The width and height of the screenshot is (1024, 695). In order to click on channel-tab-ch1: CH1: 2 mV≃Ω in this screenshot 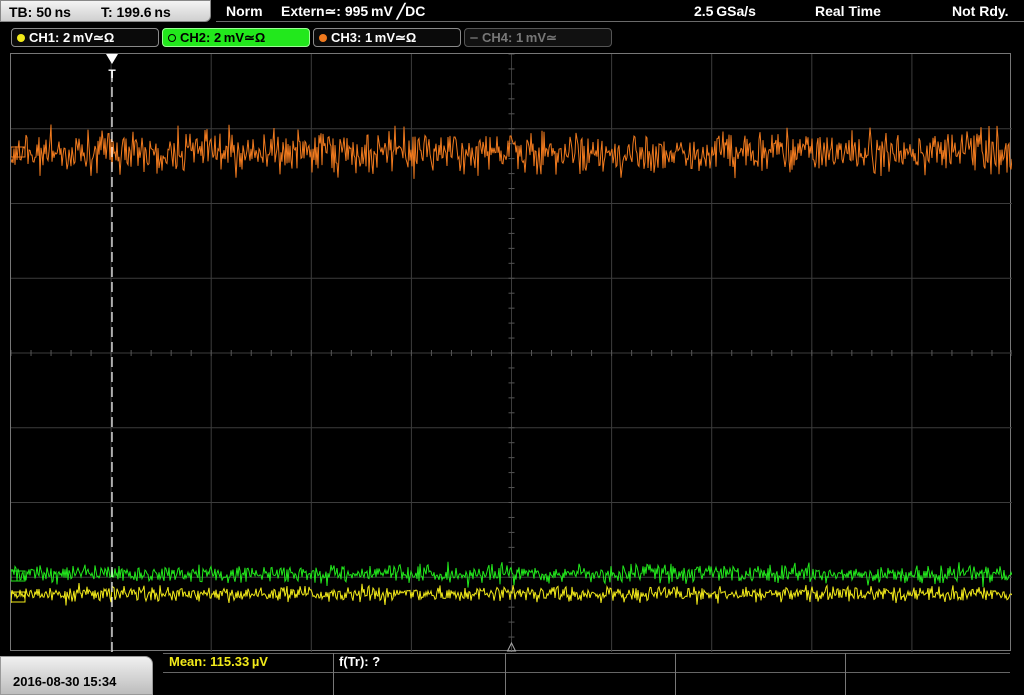, I will do `click(85, 37)`.